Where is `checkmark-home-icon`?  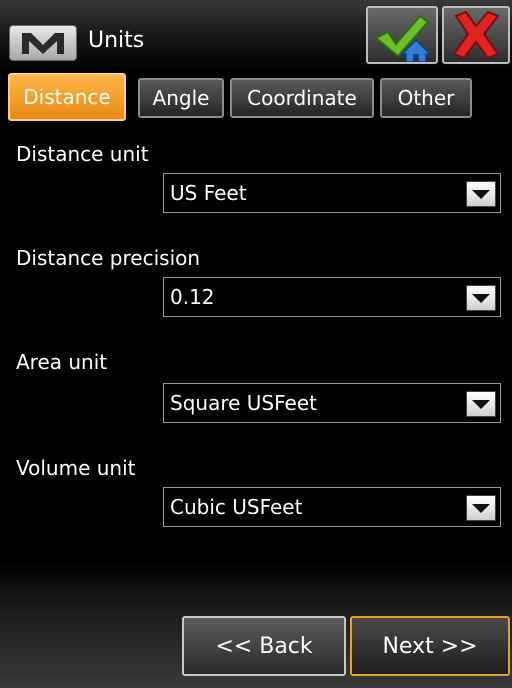 checkmark-home-icon is located at coordinates (403, 38).